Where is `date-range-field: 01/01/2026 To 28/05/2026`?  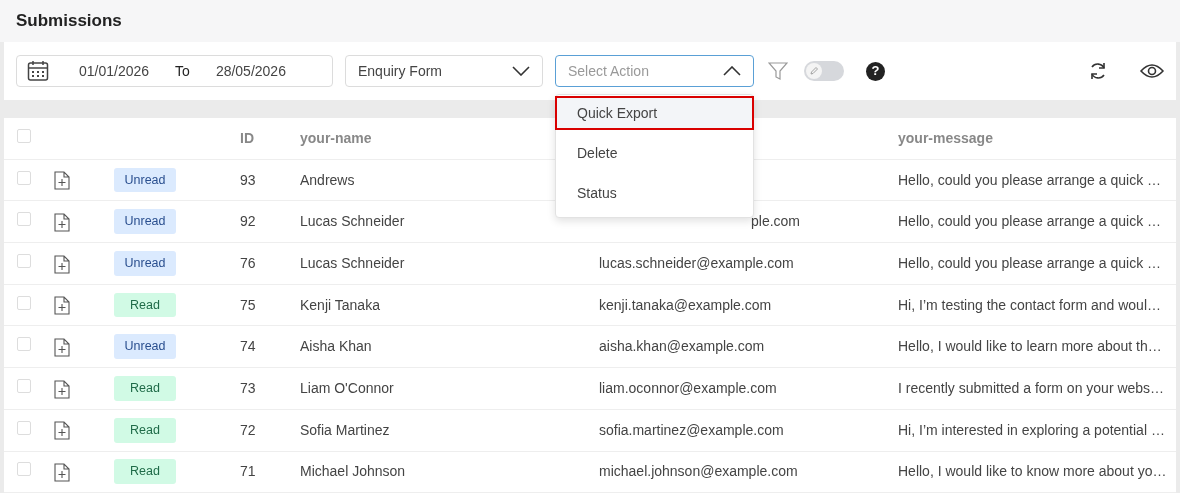 date-range-field: 01/01/2026 To 28/05/2026 is located at coordinates (174, 71).